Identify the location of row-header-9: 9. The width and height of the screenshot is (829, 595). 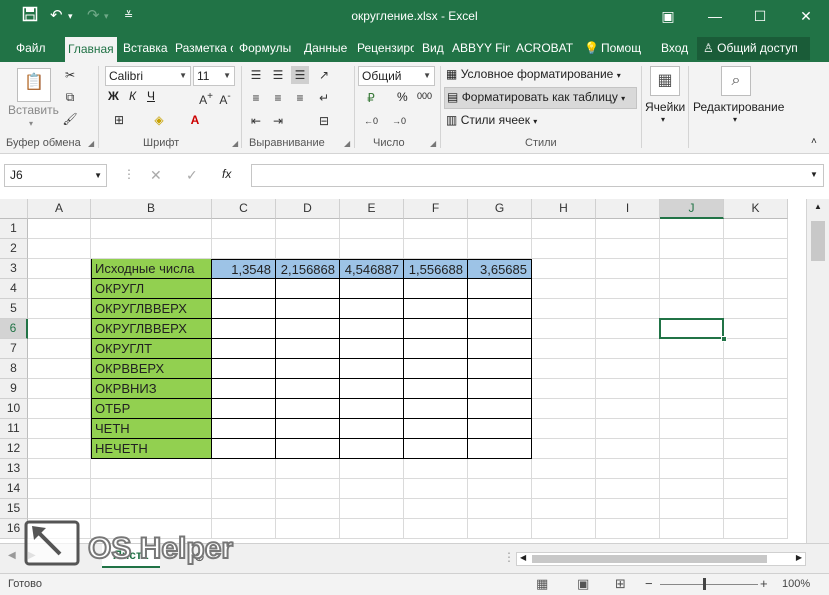
(14, 389).